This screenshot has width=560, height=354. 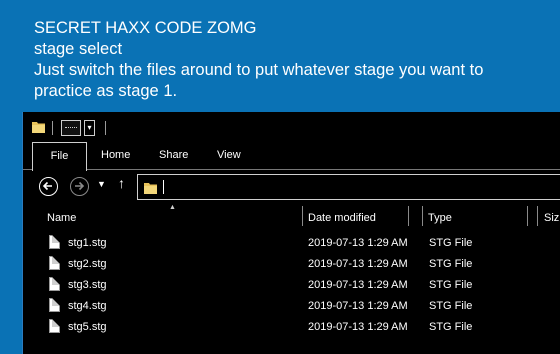 I want to click on file-name: stg3.stg, so click(x=87, y=285).